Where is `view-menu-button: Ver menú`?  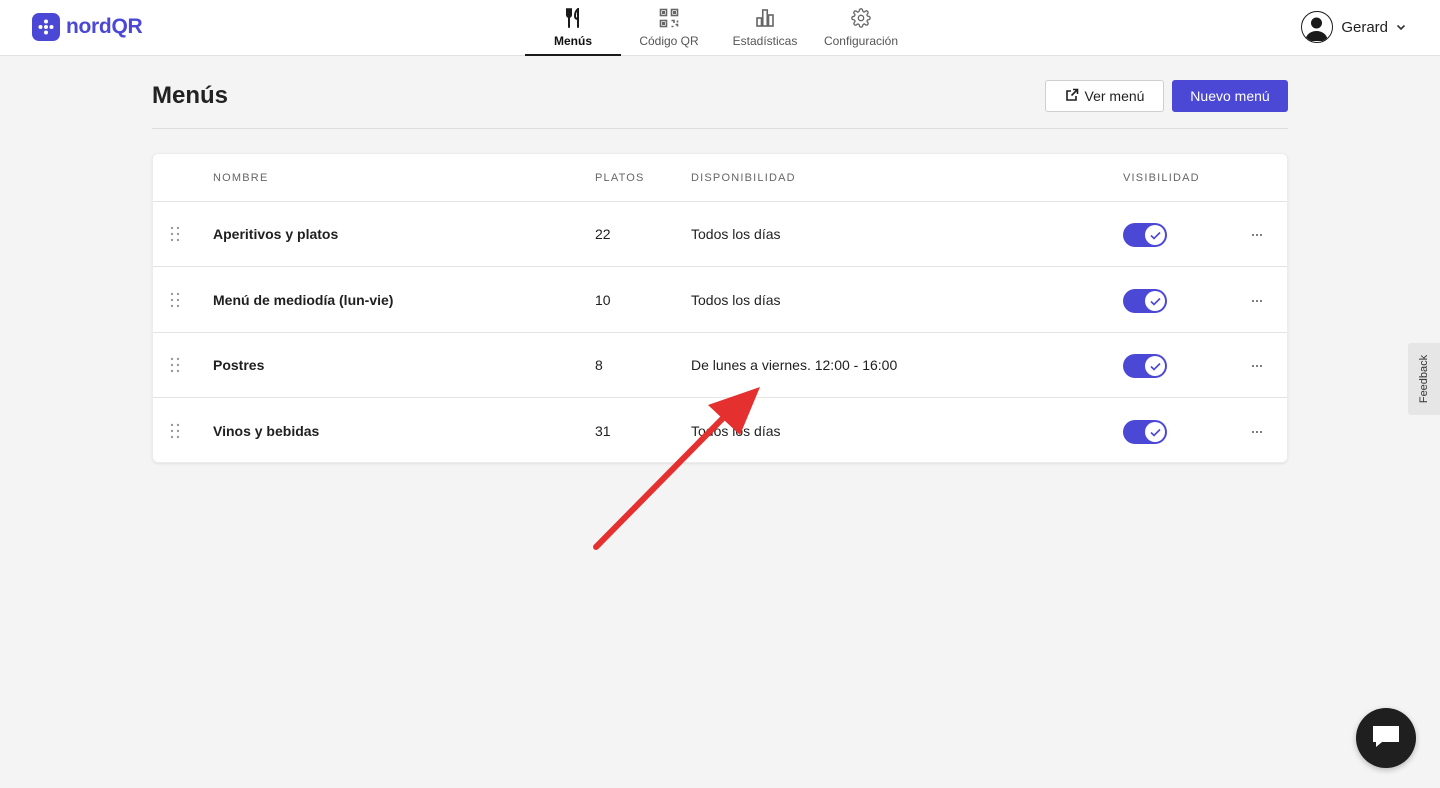 view-menu-button: Ver menú is located at coordinates (1104, 96).